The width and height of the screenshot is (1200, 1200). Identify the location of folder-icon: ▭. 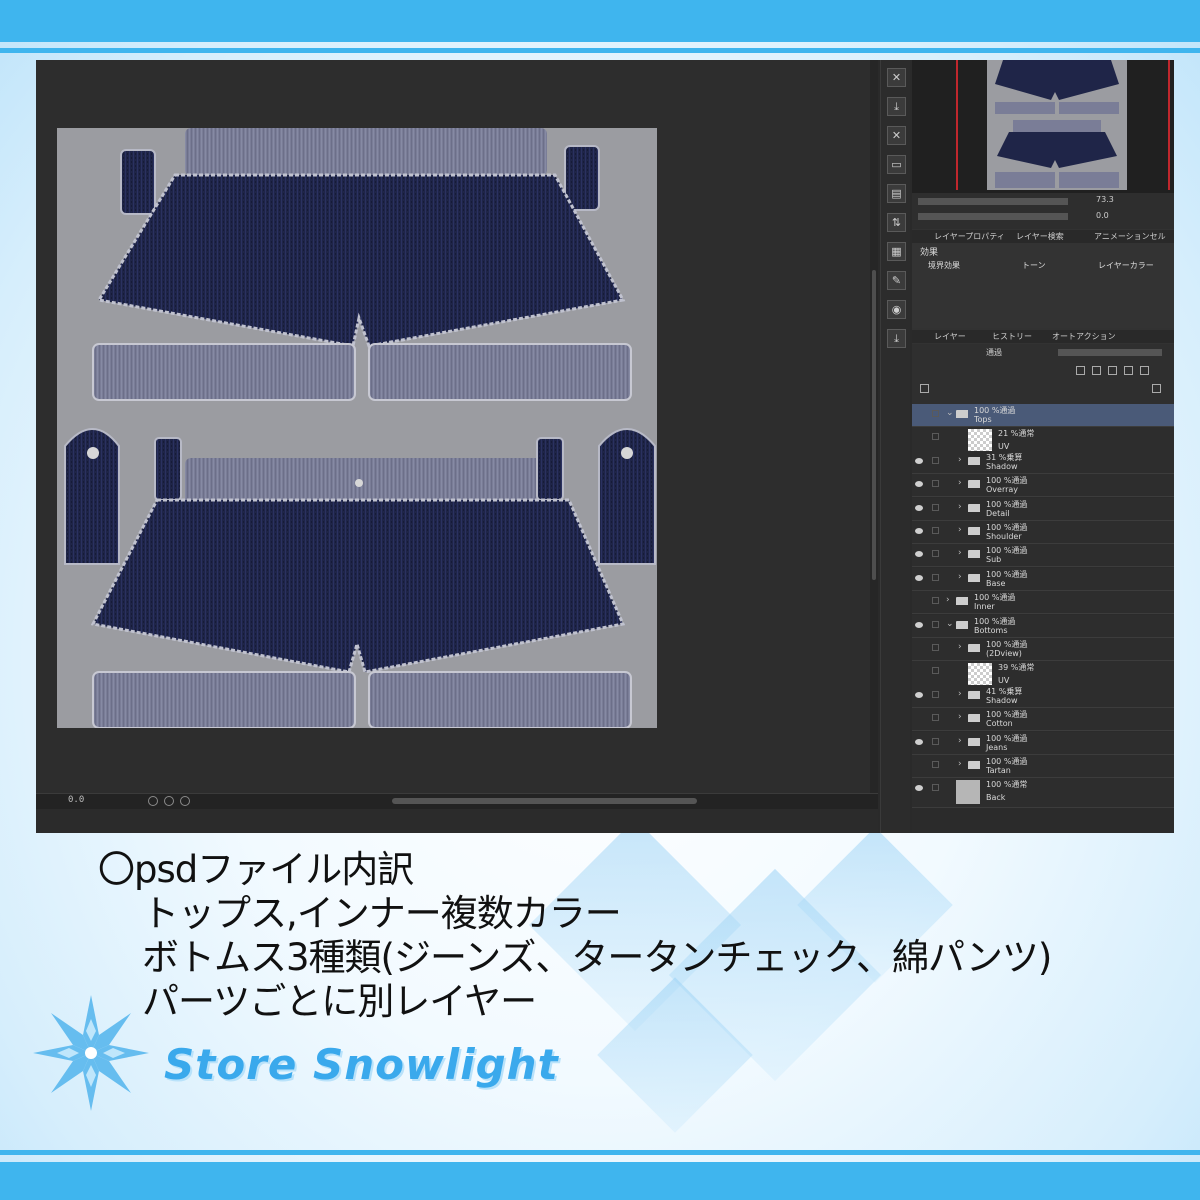
(896, 164).